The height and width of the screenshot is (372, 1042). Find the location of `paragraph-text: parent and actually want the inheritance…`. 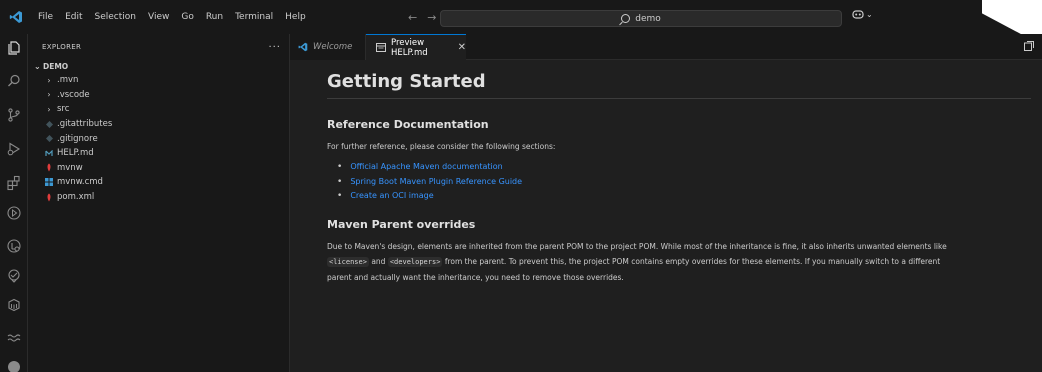

paragraph-text: parent and actually want the inheritance… is located at coordinates (475, 277).